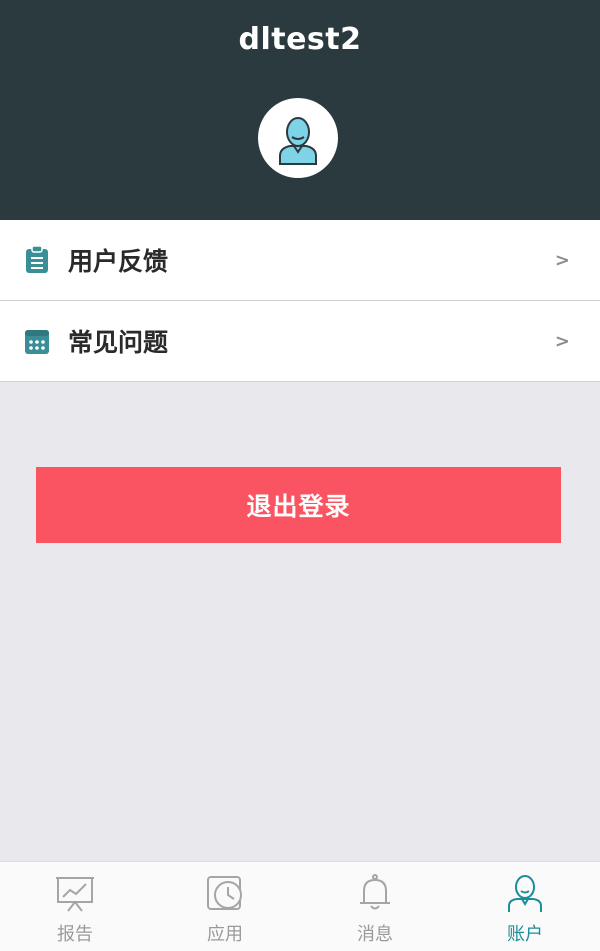 This screenshot has width=600, height=951. Describe the element at coordinates (225, 934) in the screenshot. I see `tab-label: 应用` at that location.